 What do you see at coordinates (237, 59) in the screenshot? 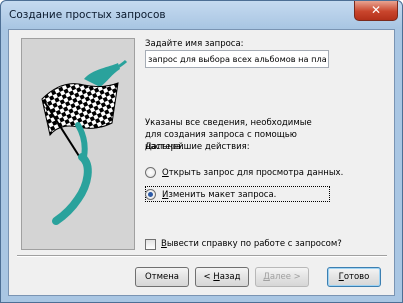
I see `query-name-input` at bounding box center [237, 59].